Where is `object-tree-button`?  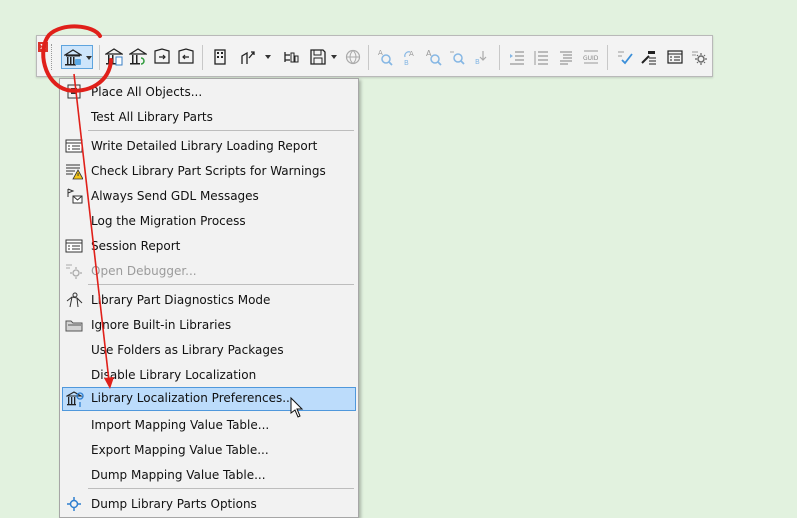 object-tree-button is located at coordinates (291, 57).